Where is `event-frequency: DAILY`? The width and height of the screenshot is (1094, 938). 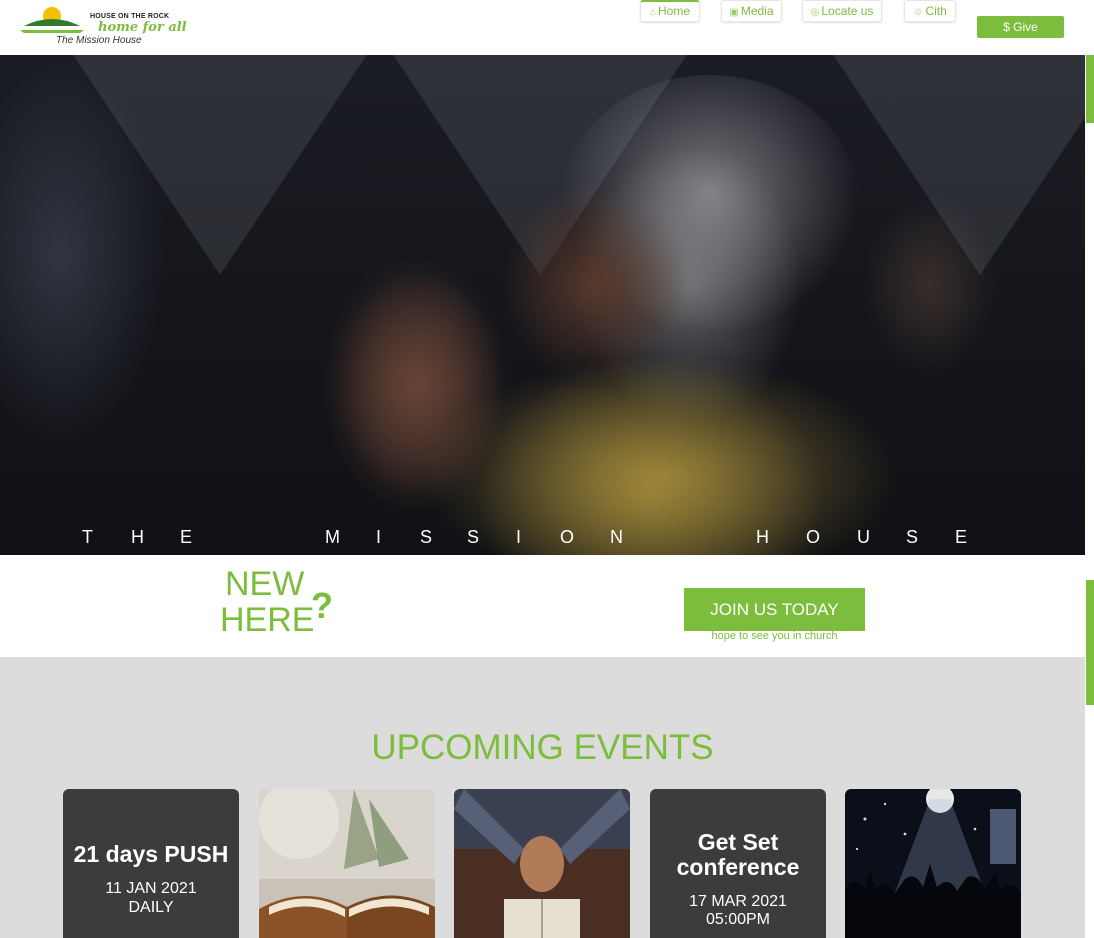
event-frequency: DAILY is located at coordinates (151, 907).